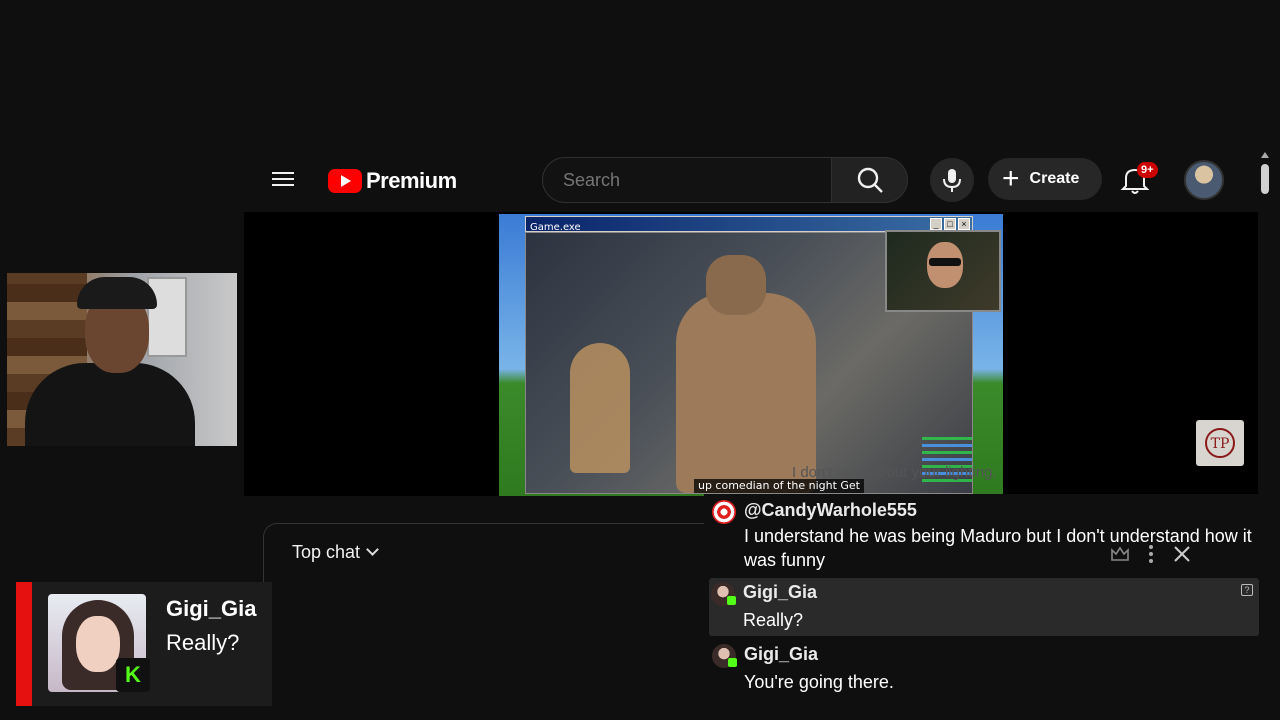 The image size is (1280, 720). I want to click on inset-webcam, so click(943, 271).